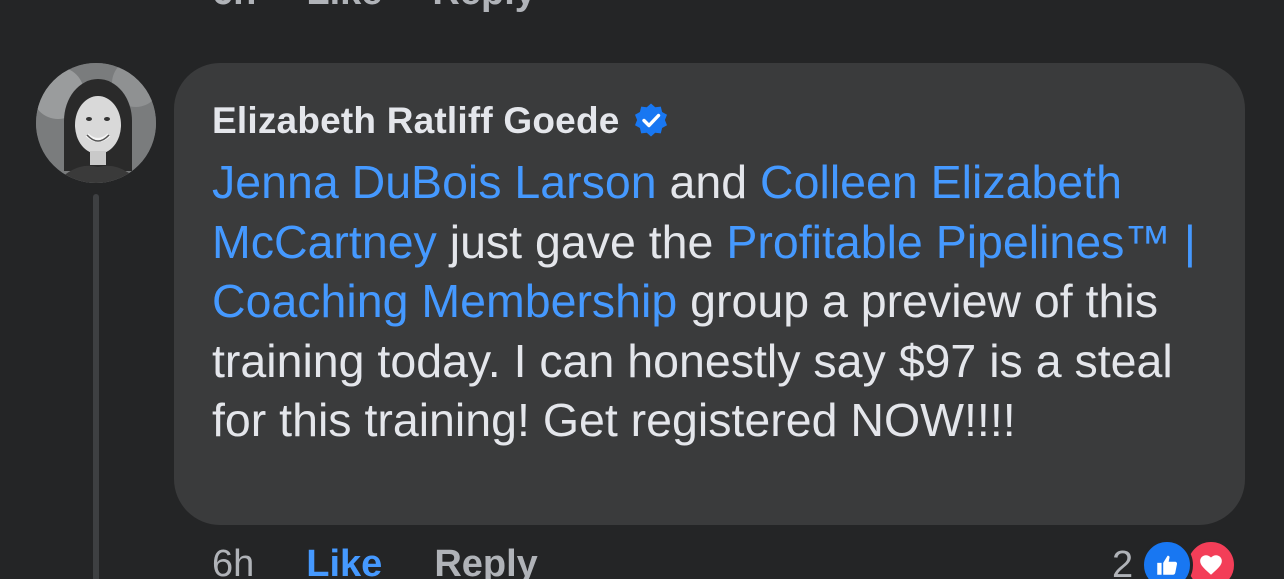  I want to click on thread-line, so click(96, 386).